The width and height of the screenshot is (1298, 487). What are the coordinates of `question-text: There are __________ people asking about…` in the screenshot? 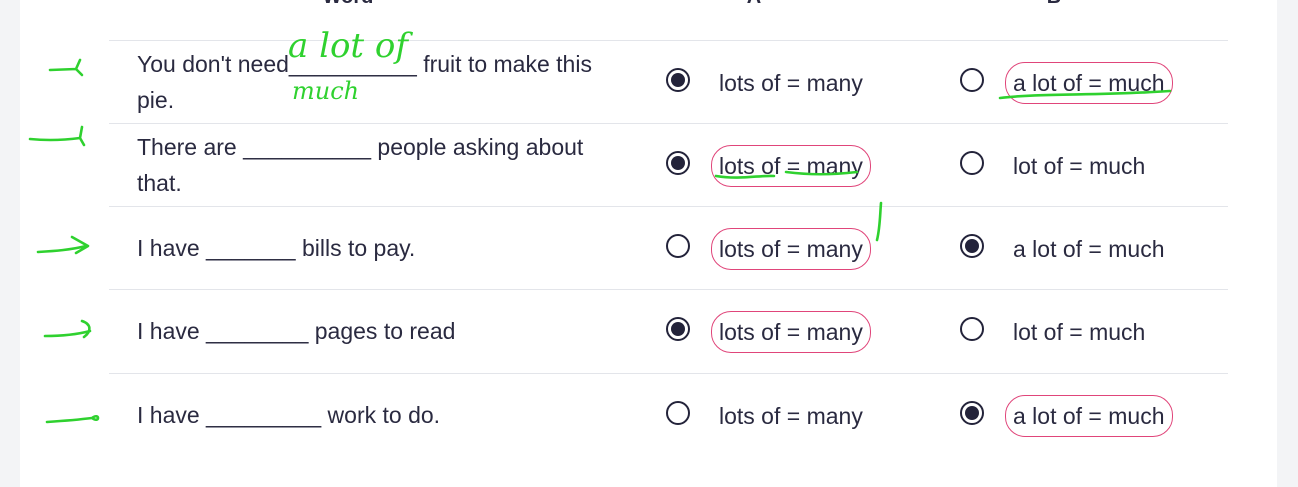 It's located at (360, 165).